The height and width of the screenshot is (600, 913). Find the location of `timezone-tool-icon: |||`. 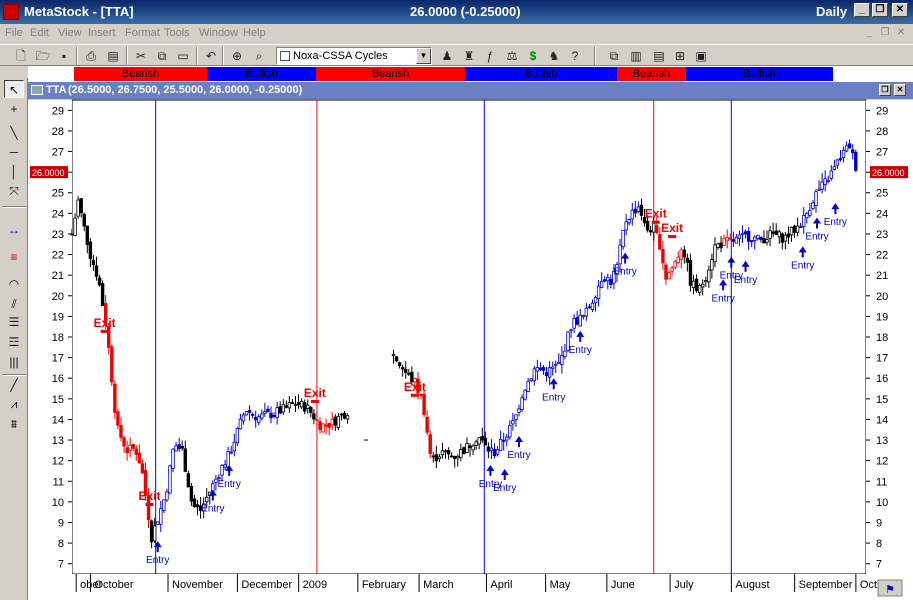

timezone-tool-icon: ||| is located at coordinates (14, 362).